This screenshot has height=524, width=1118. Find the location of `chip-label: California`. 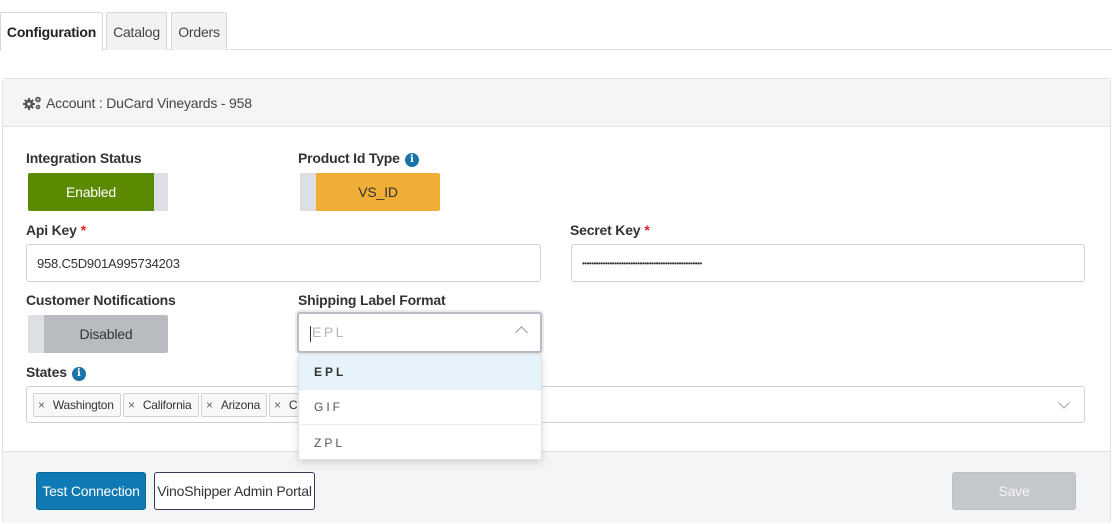

chip-label: California is located at coordinates (167, 405).